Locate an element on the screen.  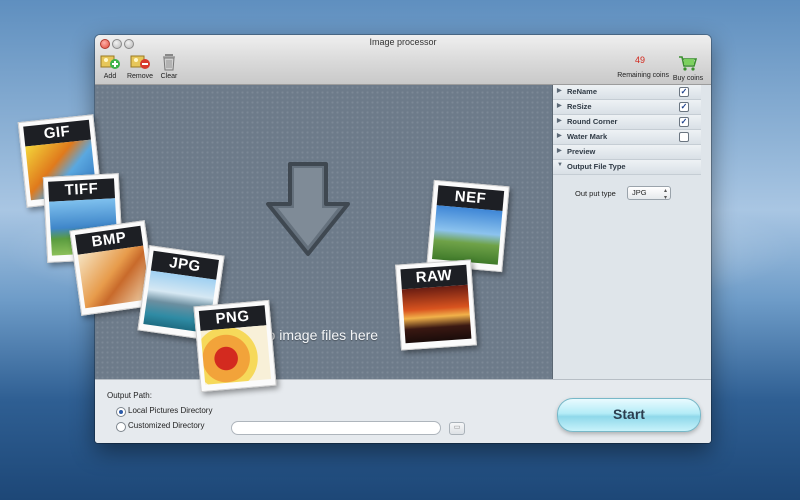
remove-images-icon is located at coordinates (140, 62).